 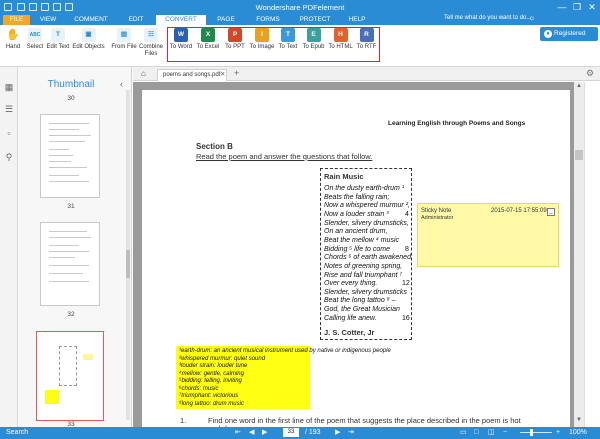 I want to click on thumbnail-title: Thumbnail, so click(x=71, y=84).